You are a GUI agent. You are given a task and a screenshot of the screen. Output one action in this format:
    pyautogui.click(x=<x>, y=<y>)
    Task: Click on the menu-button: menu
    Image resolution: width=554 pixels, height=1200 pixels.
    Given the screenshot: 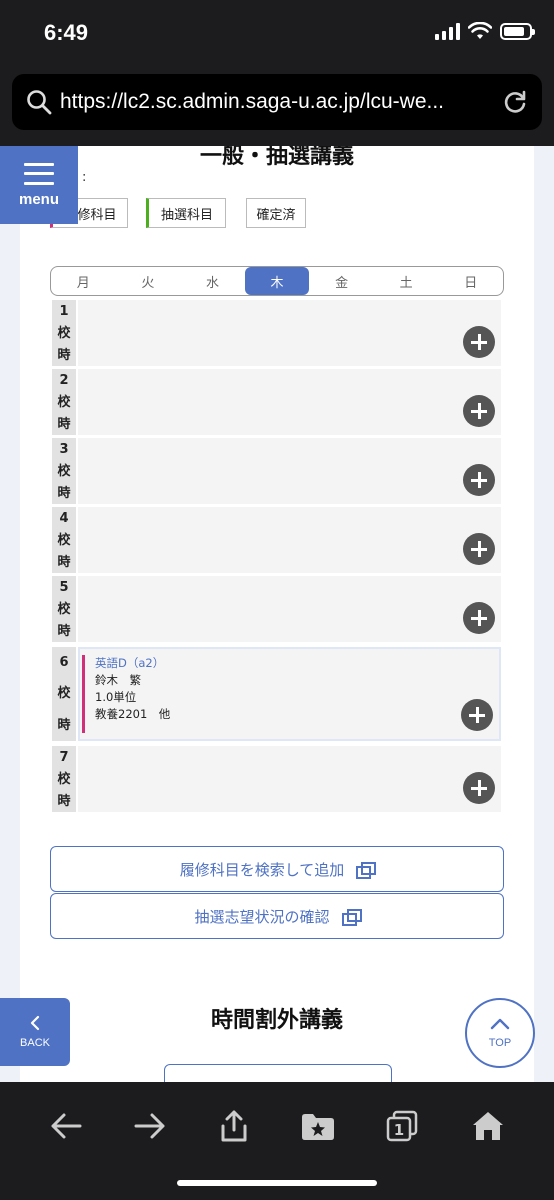 What is the action you would take?
    pyautogui.click(x=39, y=185)
    